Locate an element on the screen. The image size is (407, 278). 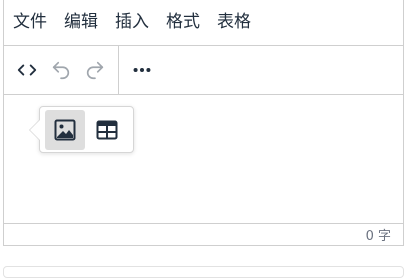
menu-table: 表格 is located at coordinates (234, 22).